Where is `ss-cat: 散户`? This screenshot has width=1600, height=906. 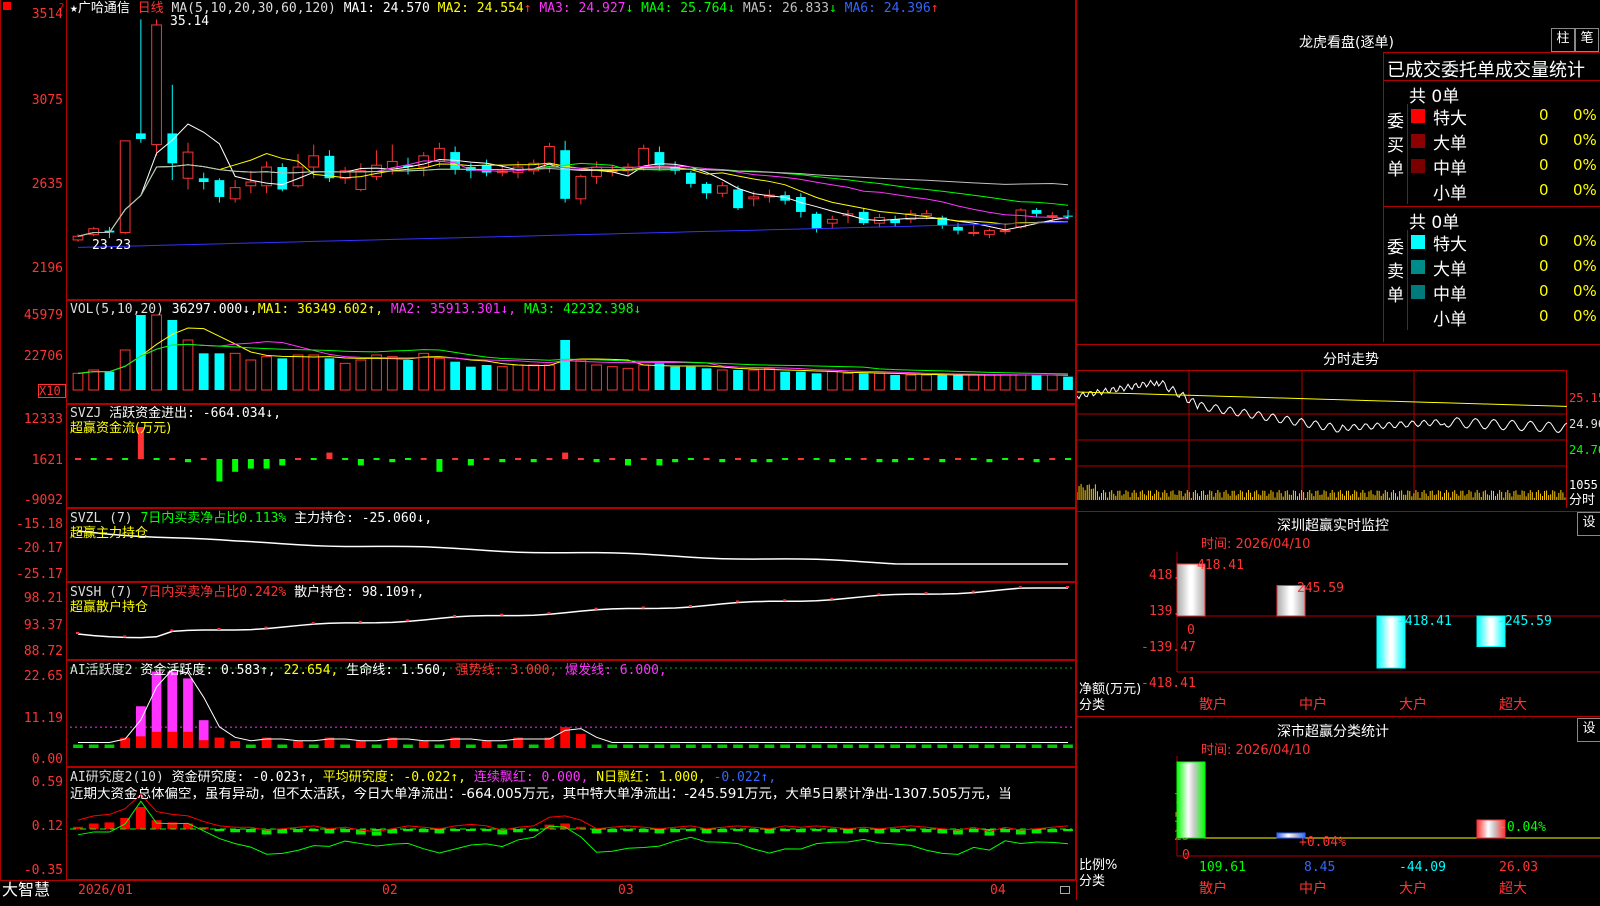 ss-cat: 散户 is located at coordinates (1213, 889).